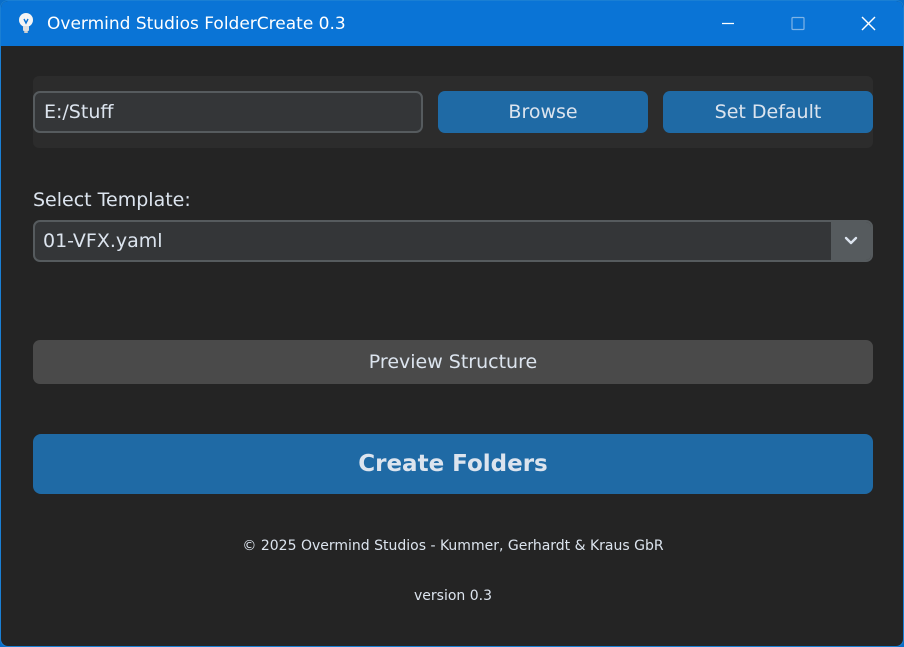 The width and height of the screenshot is (904, 647). I want to click on title-bar: Overmind Studios FolderCreate 0.3, so click(452, 23).